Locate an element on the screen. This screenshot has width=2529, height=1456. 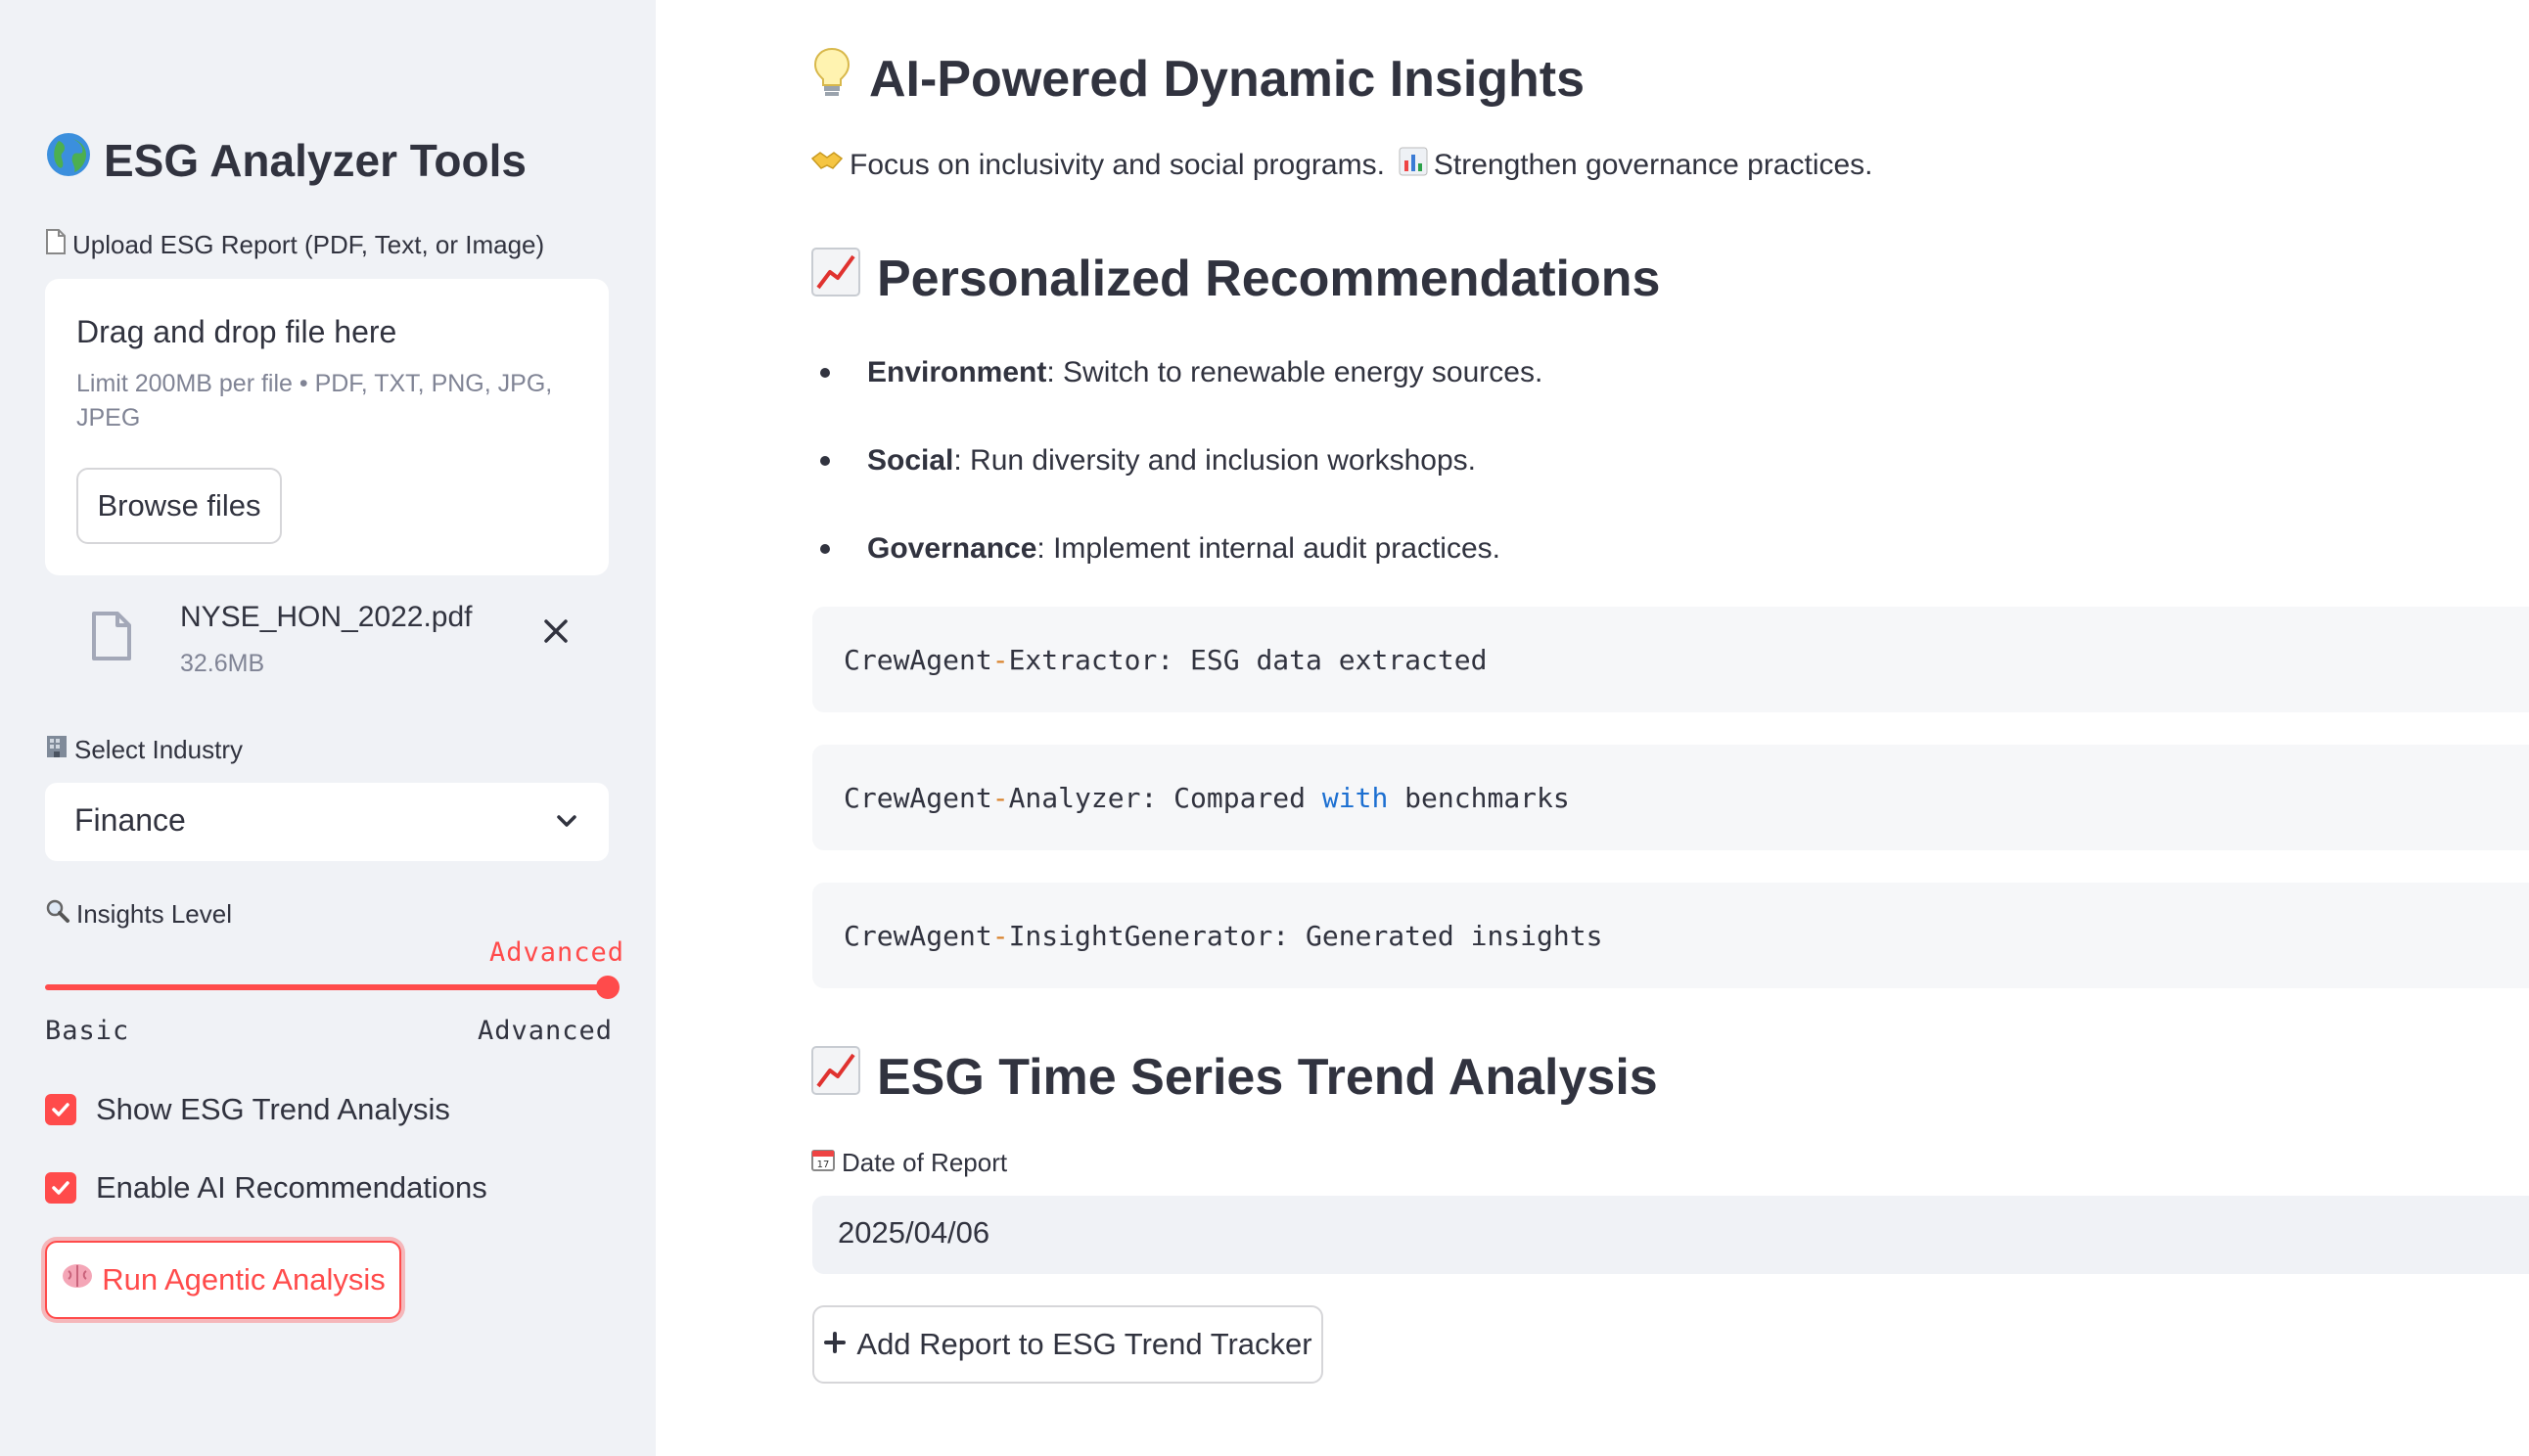
building-icon is located at coordinates (57, 750).